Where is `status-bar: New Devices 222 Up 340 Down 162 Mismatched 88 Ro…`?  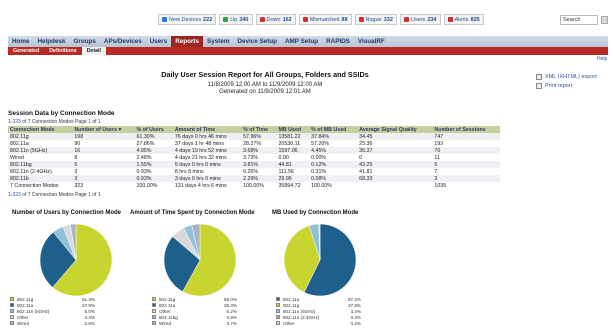
status-bar: New Devices 222 Up 340 Down 162 Mismatched 88 Ro… is located at coordinates (306, 20).